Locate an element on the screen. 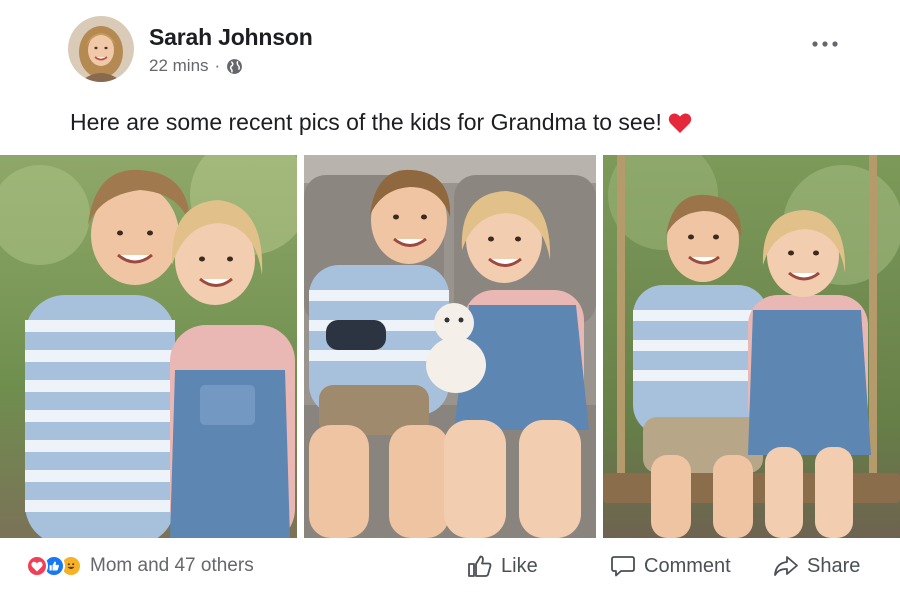 The image size is (900, 600). reactions-summary: Mom and 47 others is located at coordinates (140, 566).